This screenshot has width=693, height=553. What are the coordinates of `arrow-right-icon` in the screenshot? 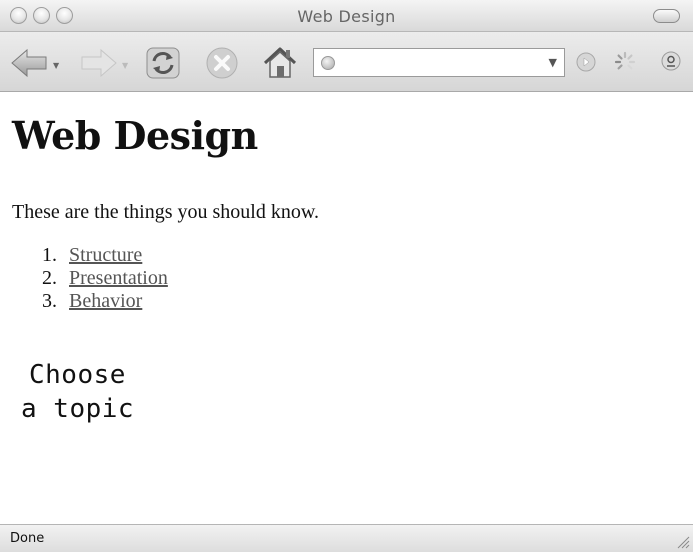 It's located at (99, 63).